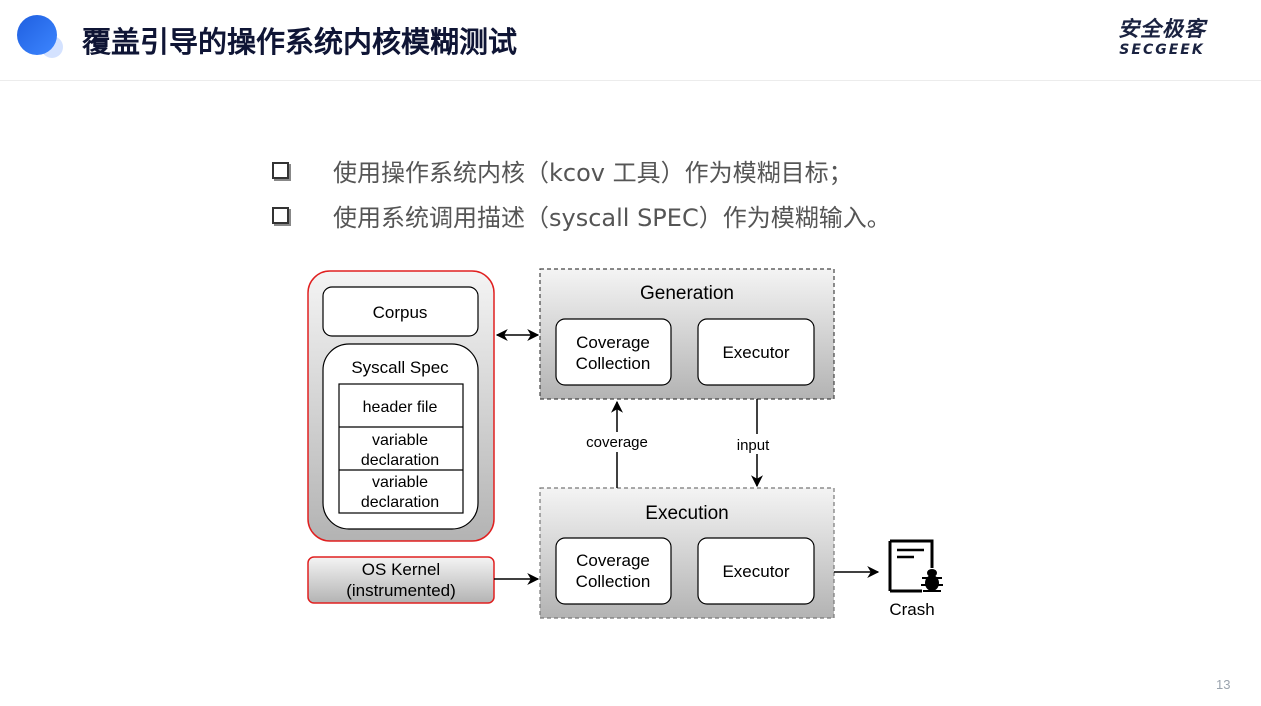  What do you see at coordinates (401, 580) in the screenshot?
I see `os-kernel-box: OS Kernel (instrumented)` at bounding box center [401, 580].